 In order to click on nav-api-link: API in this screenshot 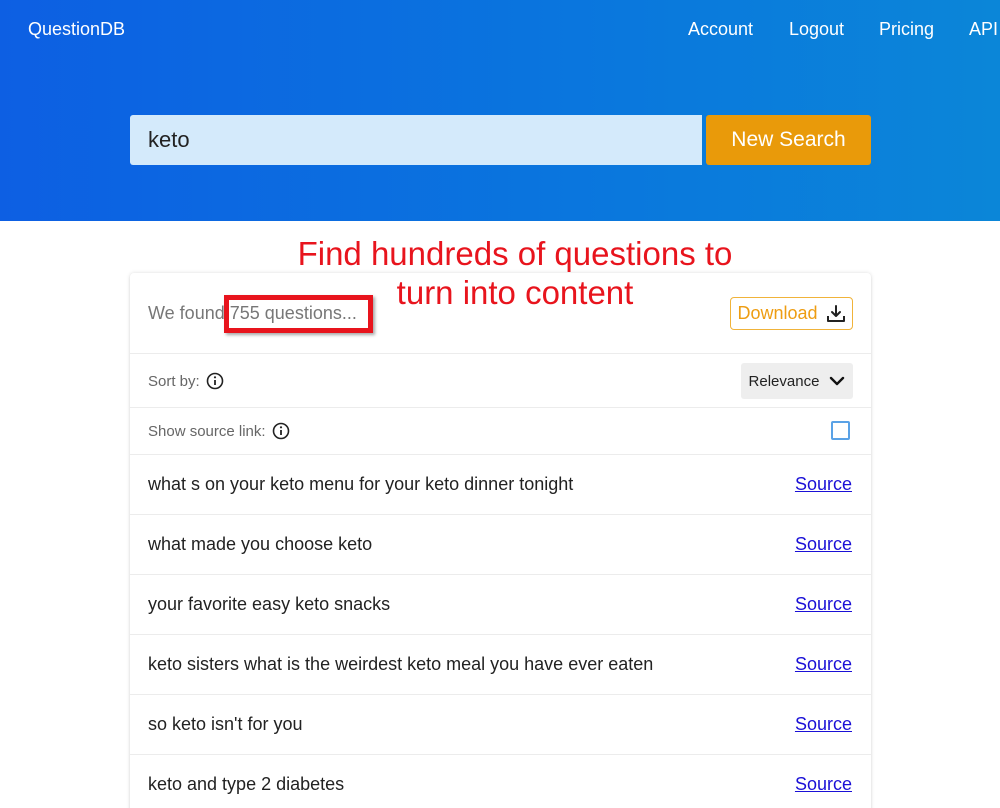, I will do `click(983, 29)`.